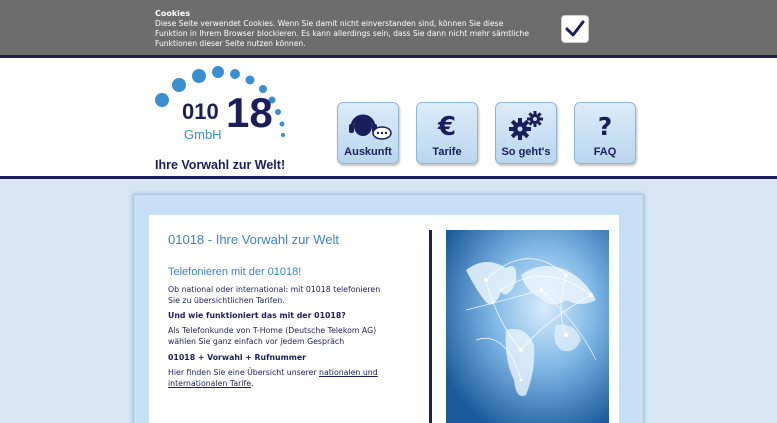  What do you see at coordinates (220, 101) in the screenshot?
I see `logo-dots-icon` at bounding box center [220, 101].